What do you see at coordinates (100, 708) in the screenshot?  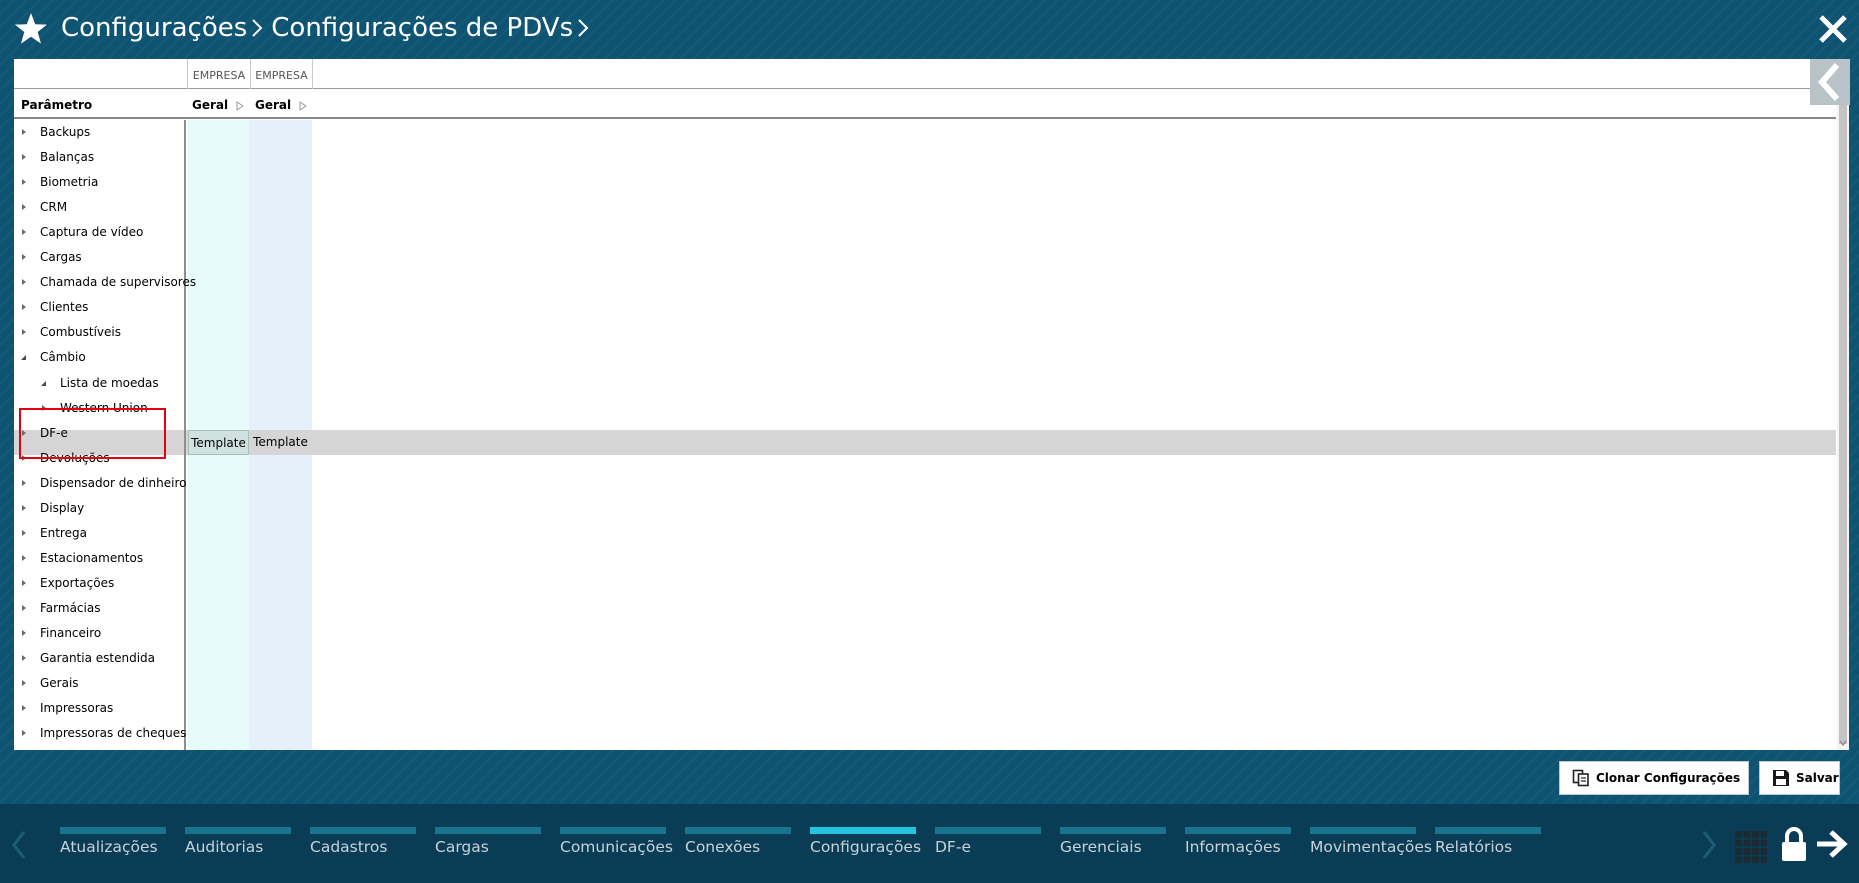 I see `tree-item: Impressoras` at bounding box center [100, 708].